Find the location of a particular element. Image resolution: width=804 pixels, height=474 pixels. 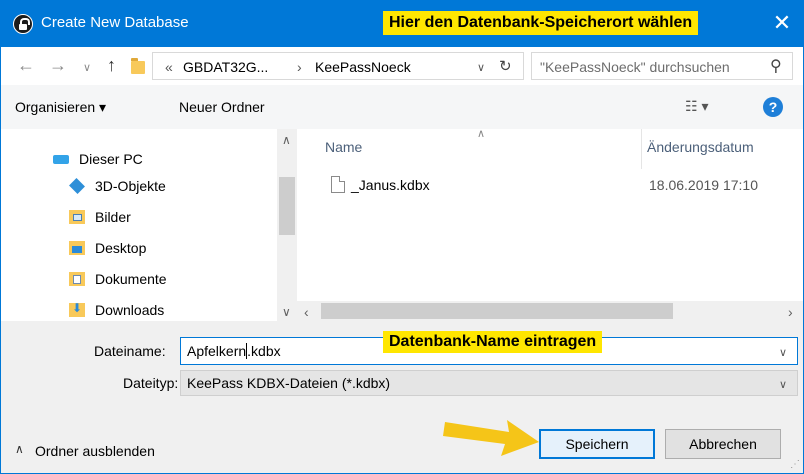

nav-item-label: 3D-Objekte is located at coordinates (130, 186).